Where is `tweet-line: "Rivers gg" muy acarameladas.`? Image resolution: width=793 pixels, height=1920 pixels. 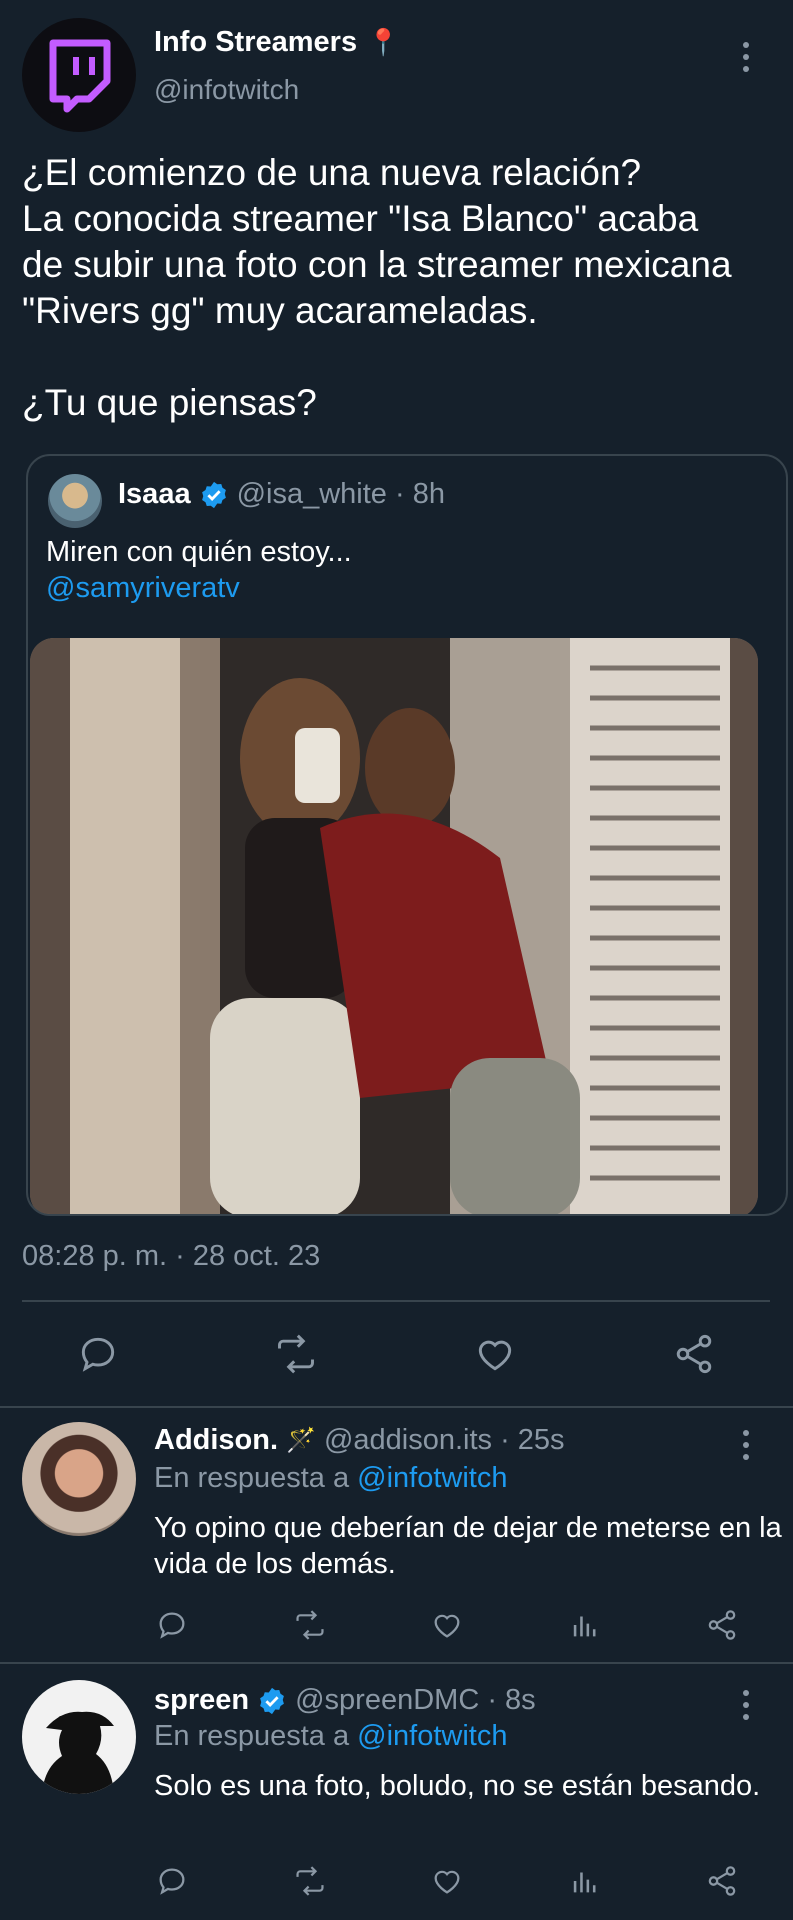 tweet-line: "Rivers gg" muy acarameladas. is located at coordinates (280, 310).